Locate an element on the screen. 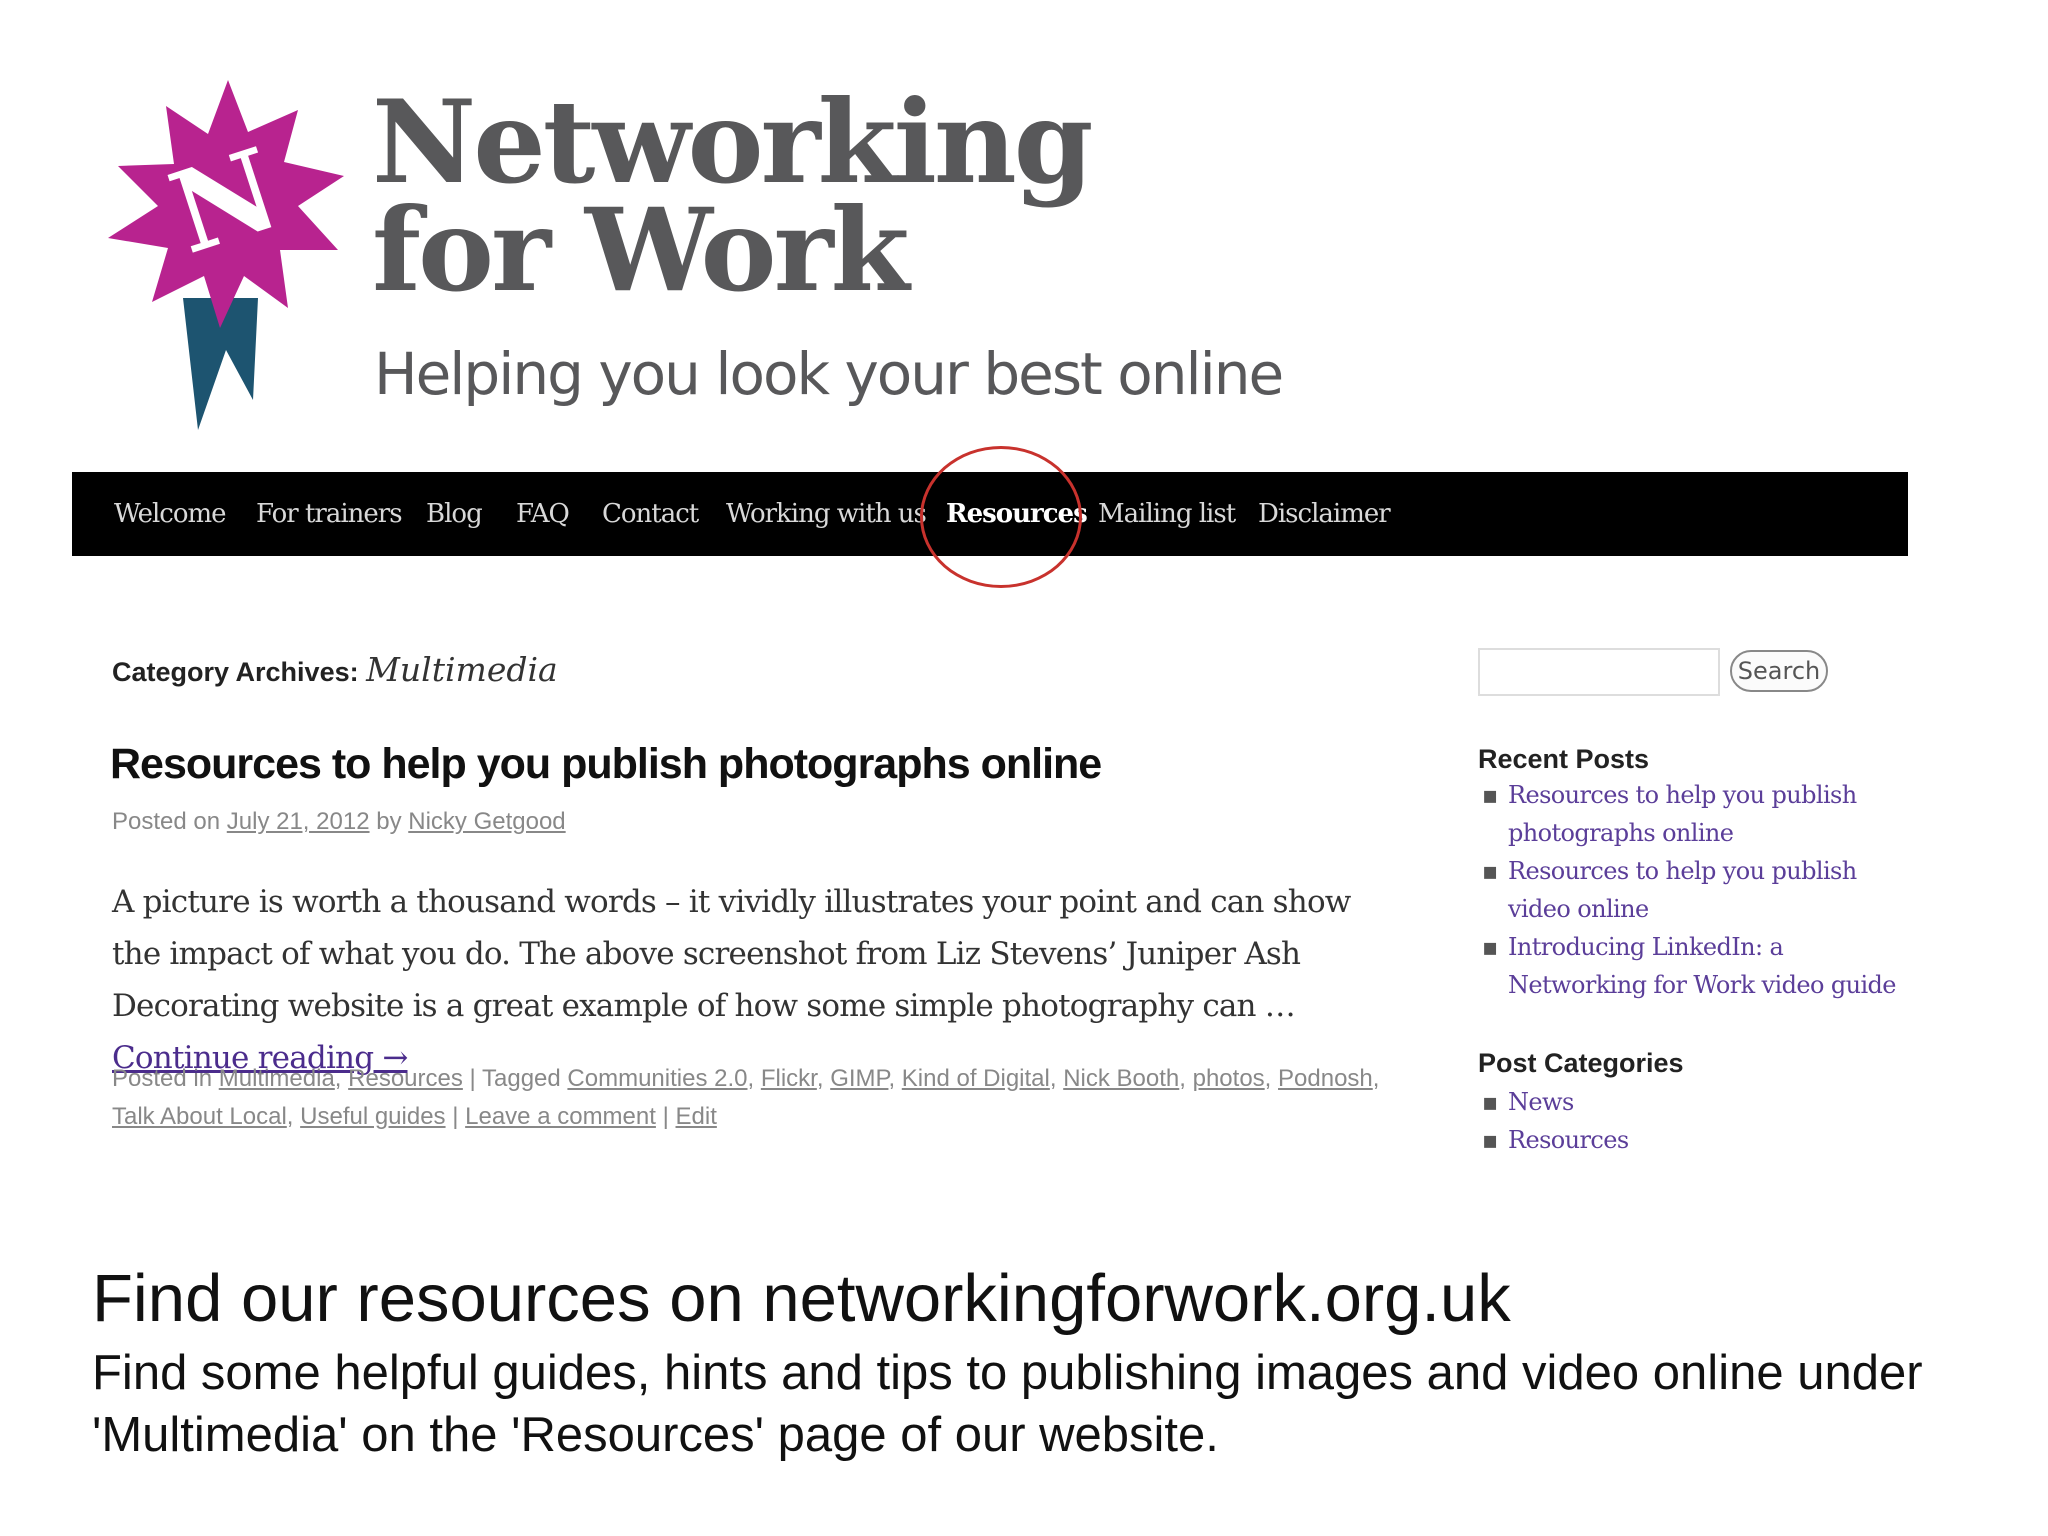 This screenshot has height=1536, width=2048. tag-link: GIMP is located at coordinates (859, 1078).